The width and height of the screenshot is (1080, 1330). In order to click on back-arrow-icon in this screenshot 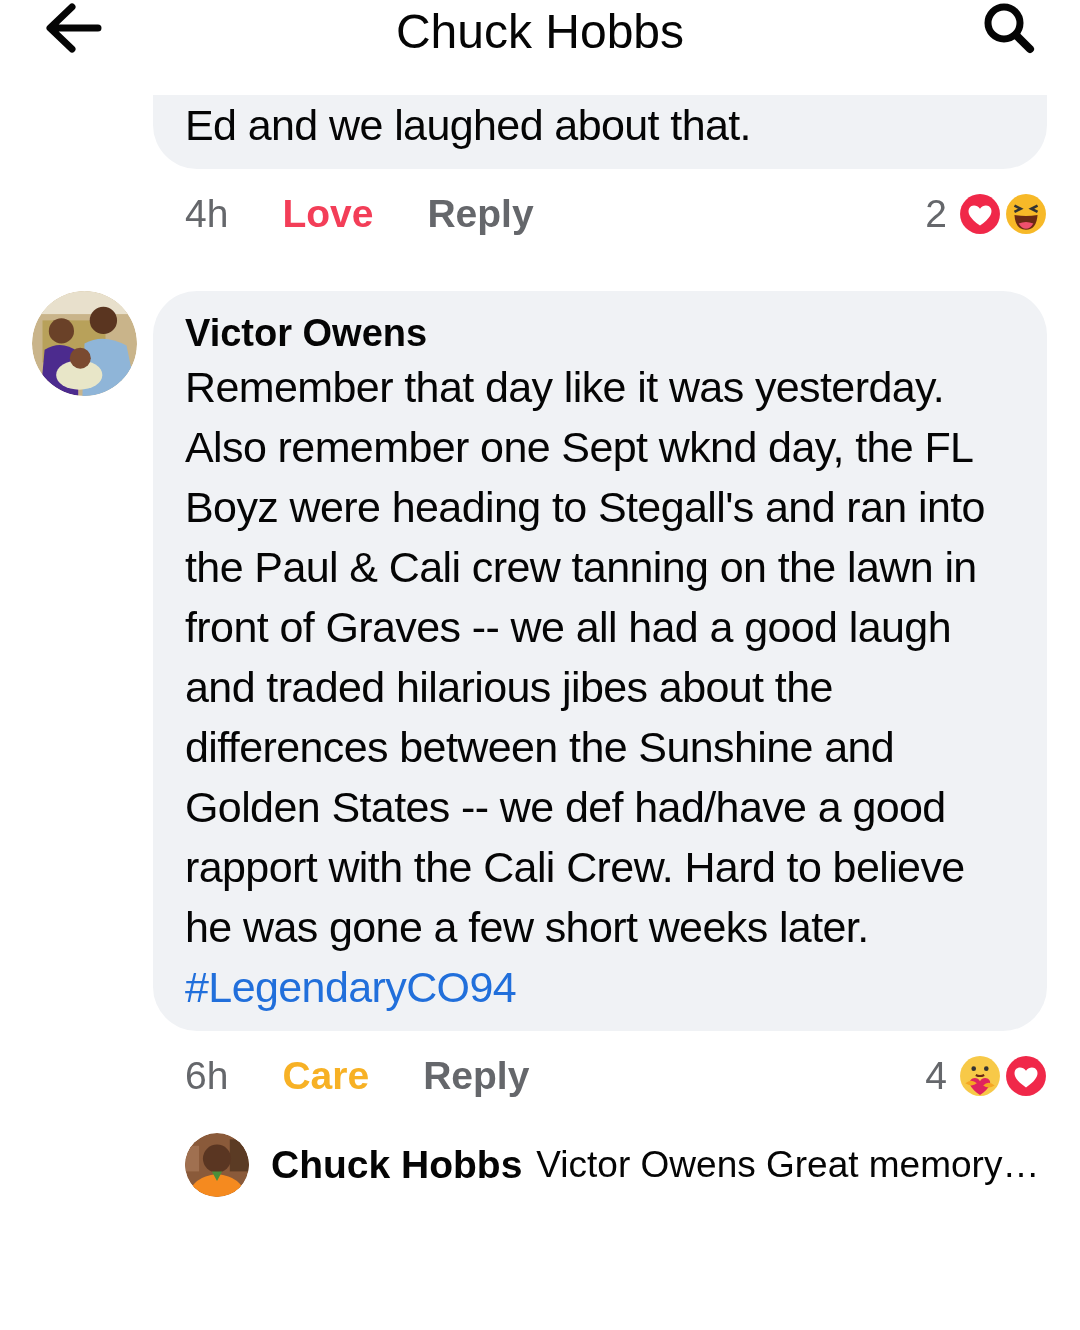, I will do `click(73, 27)`.